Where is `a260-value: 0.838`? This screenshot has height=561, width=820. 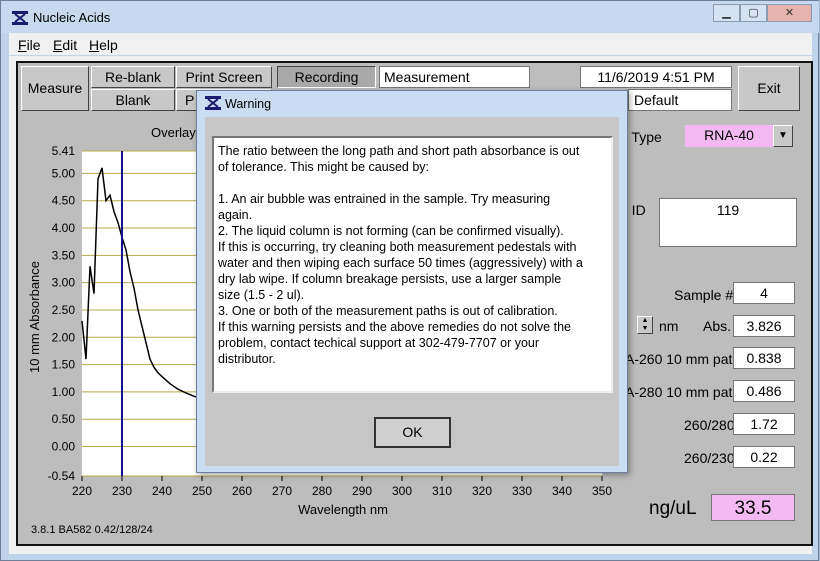 a260-value: 0.838 is located at coordinates (764, 358).